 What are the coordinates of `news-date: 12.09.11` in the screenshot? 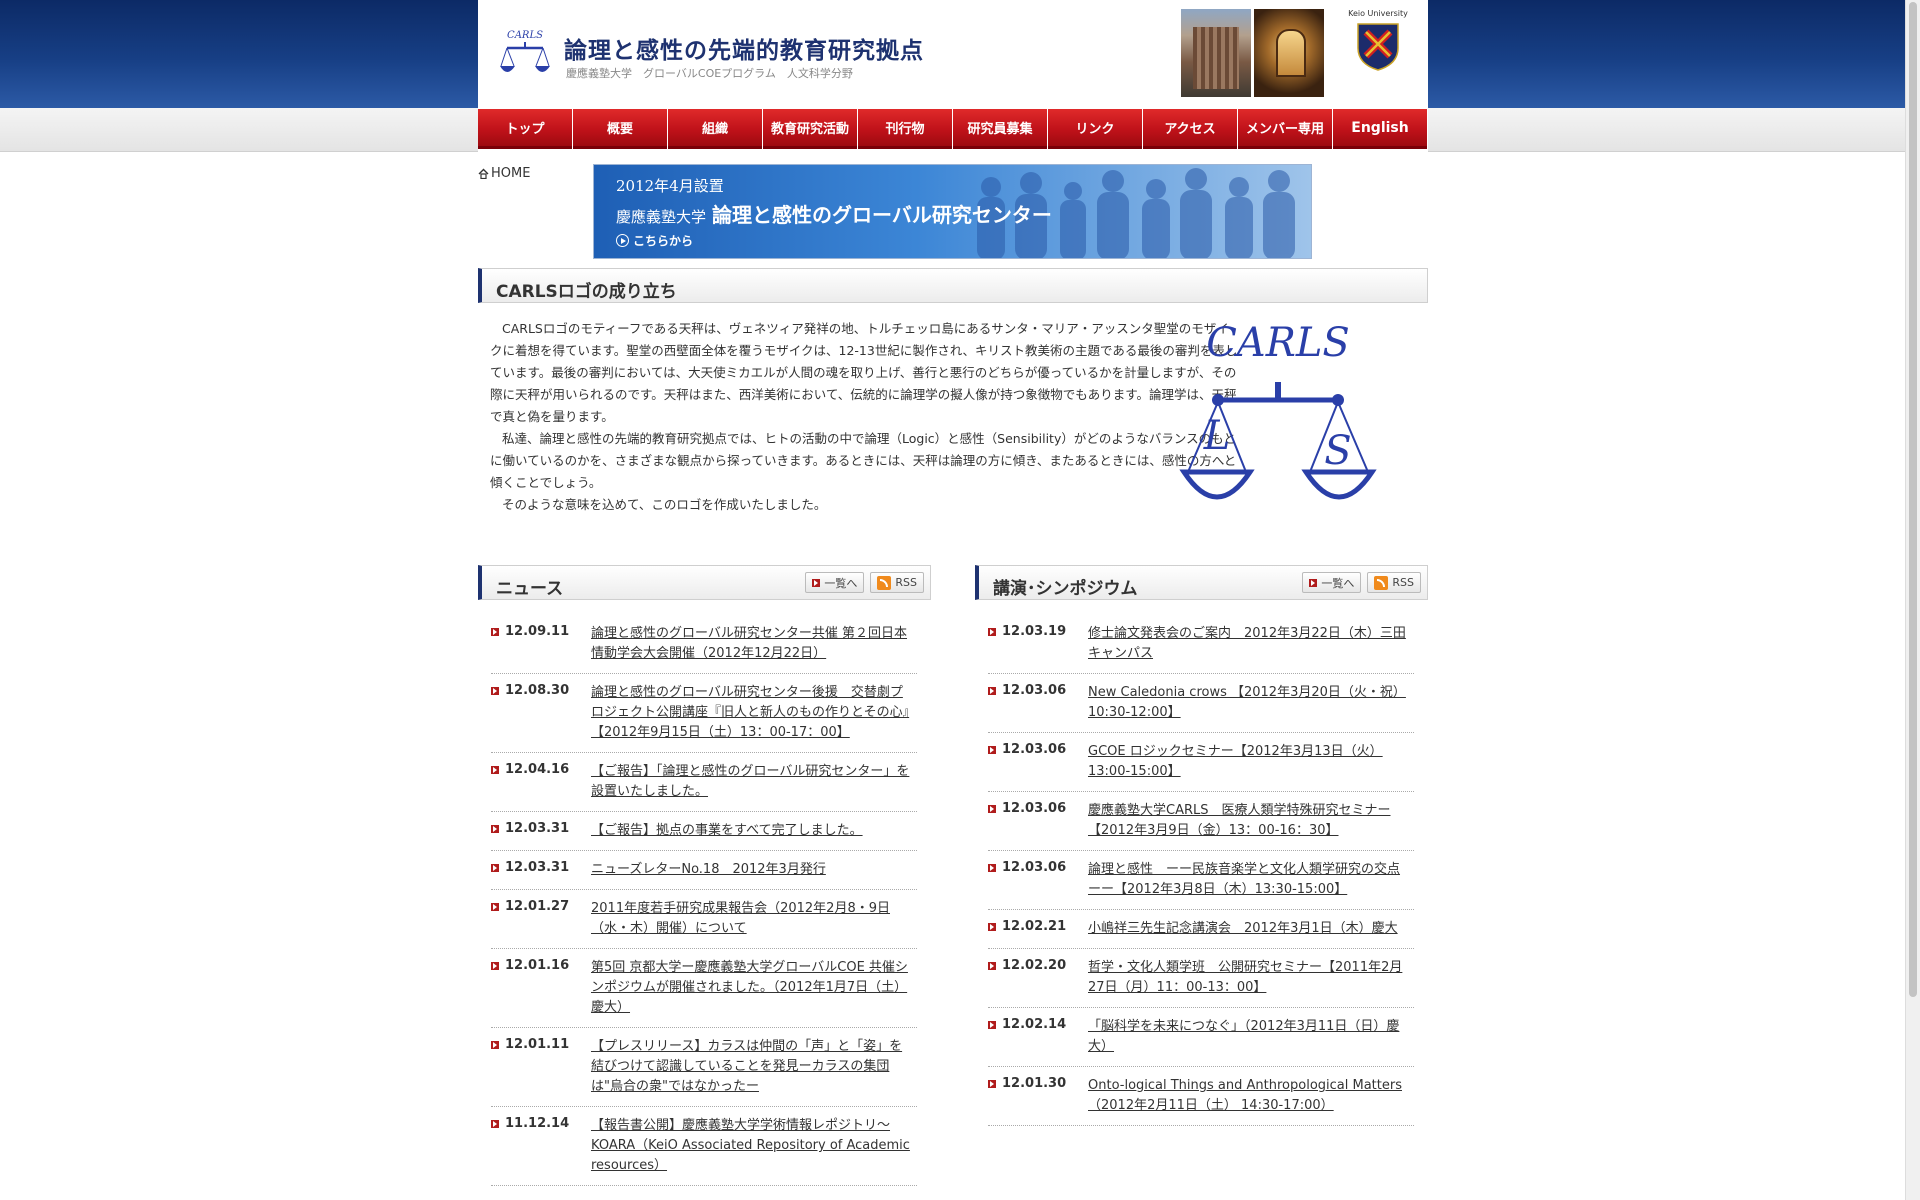 It's located at (541, 644).